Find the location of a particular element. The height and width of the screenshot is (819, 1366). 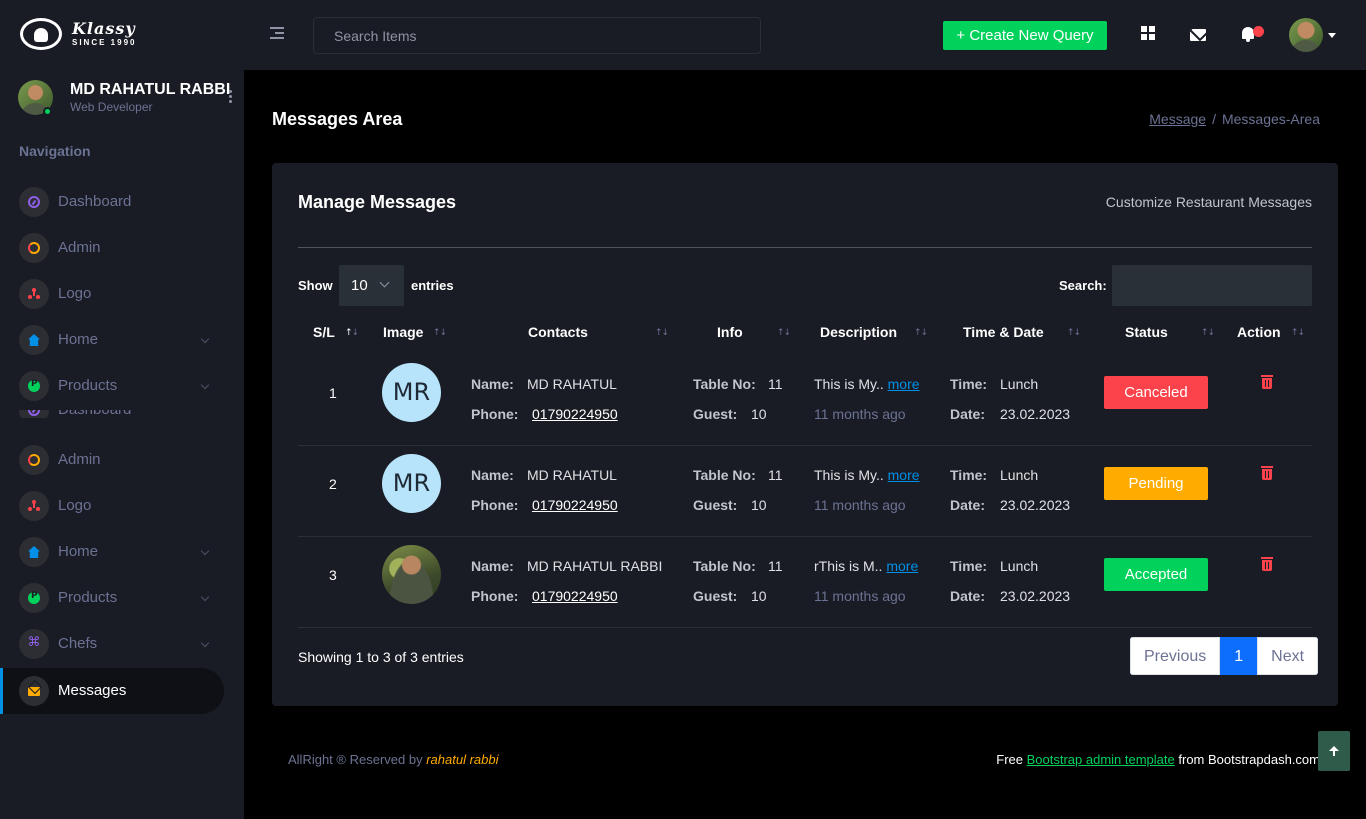

chefs-icon: ⌘ is located at coordinates (34, 642).